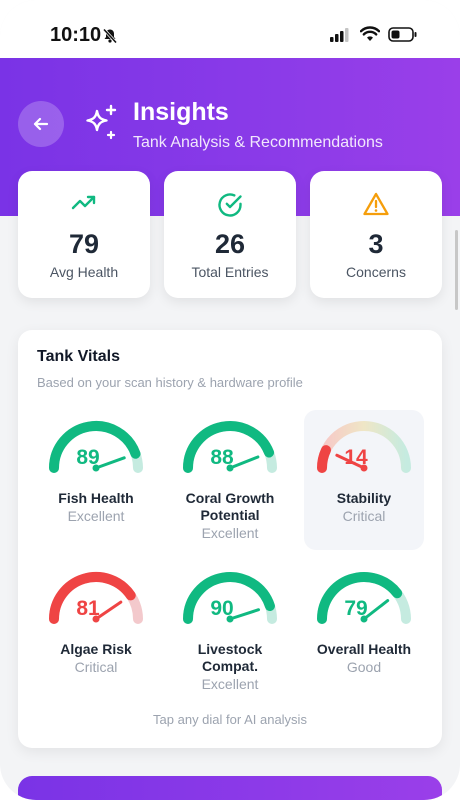  I want to click on tap-hint: Tap any dial for AI analysis, so click(230, 719).